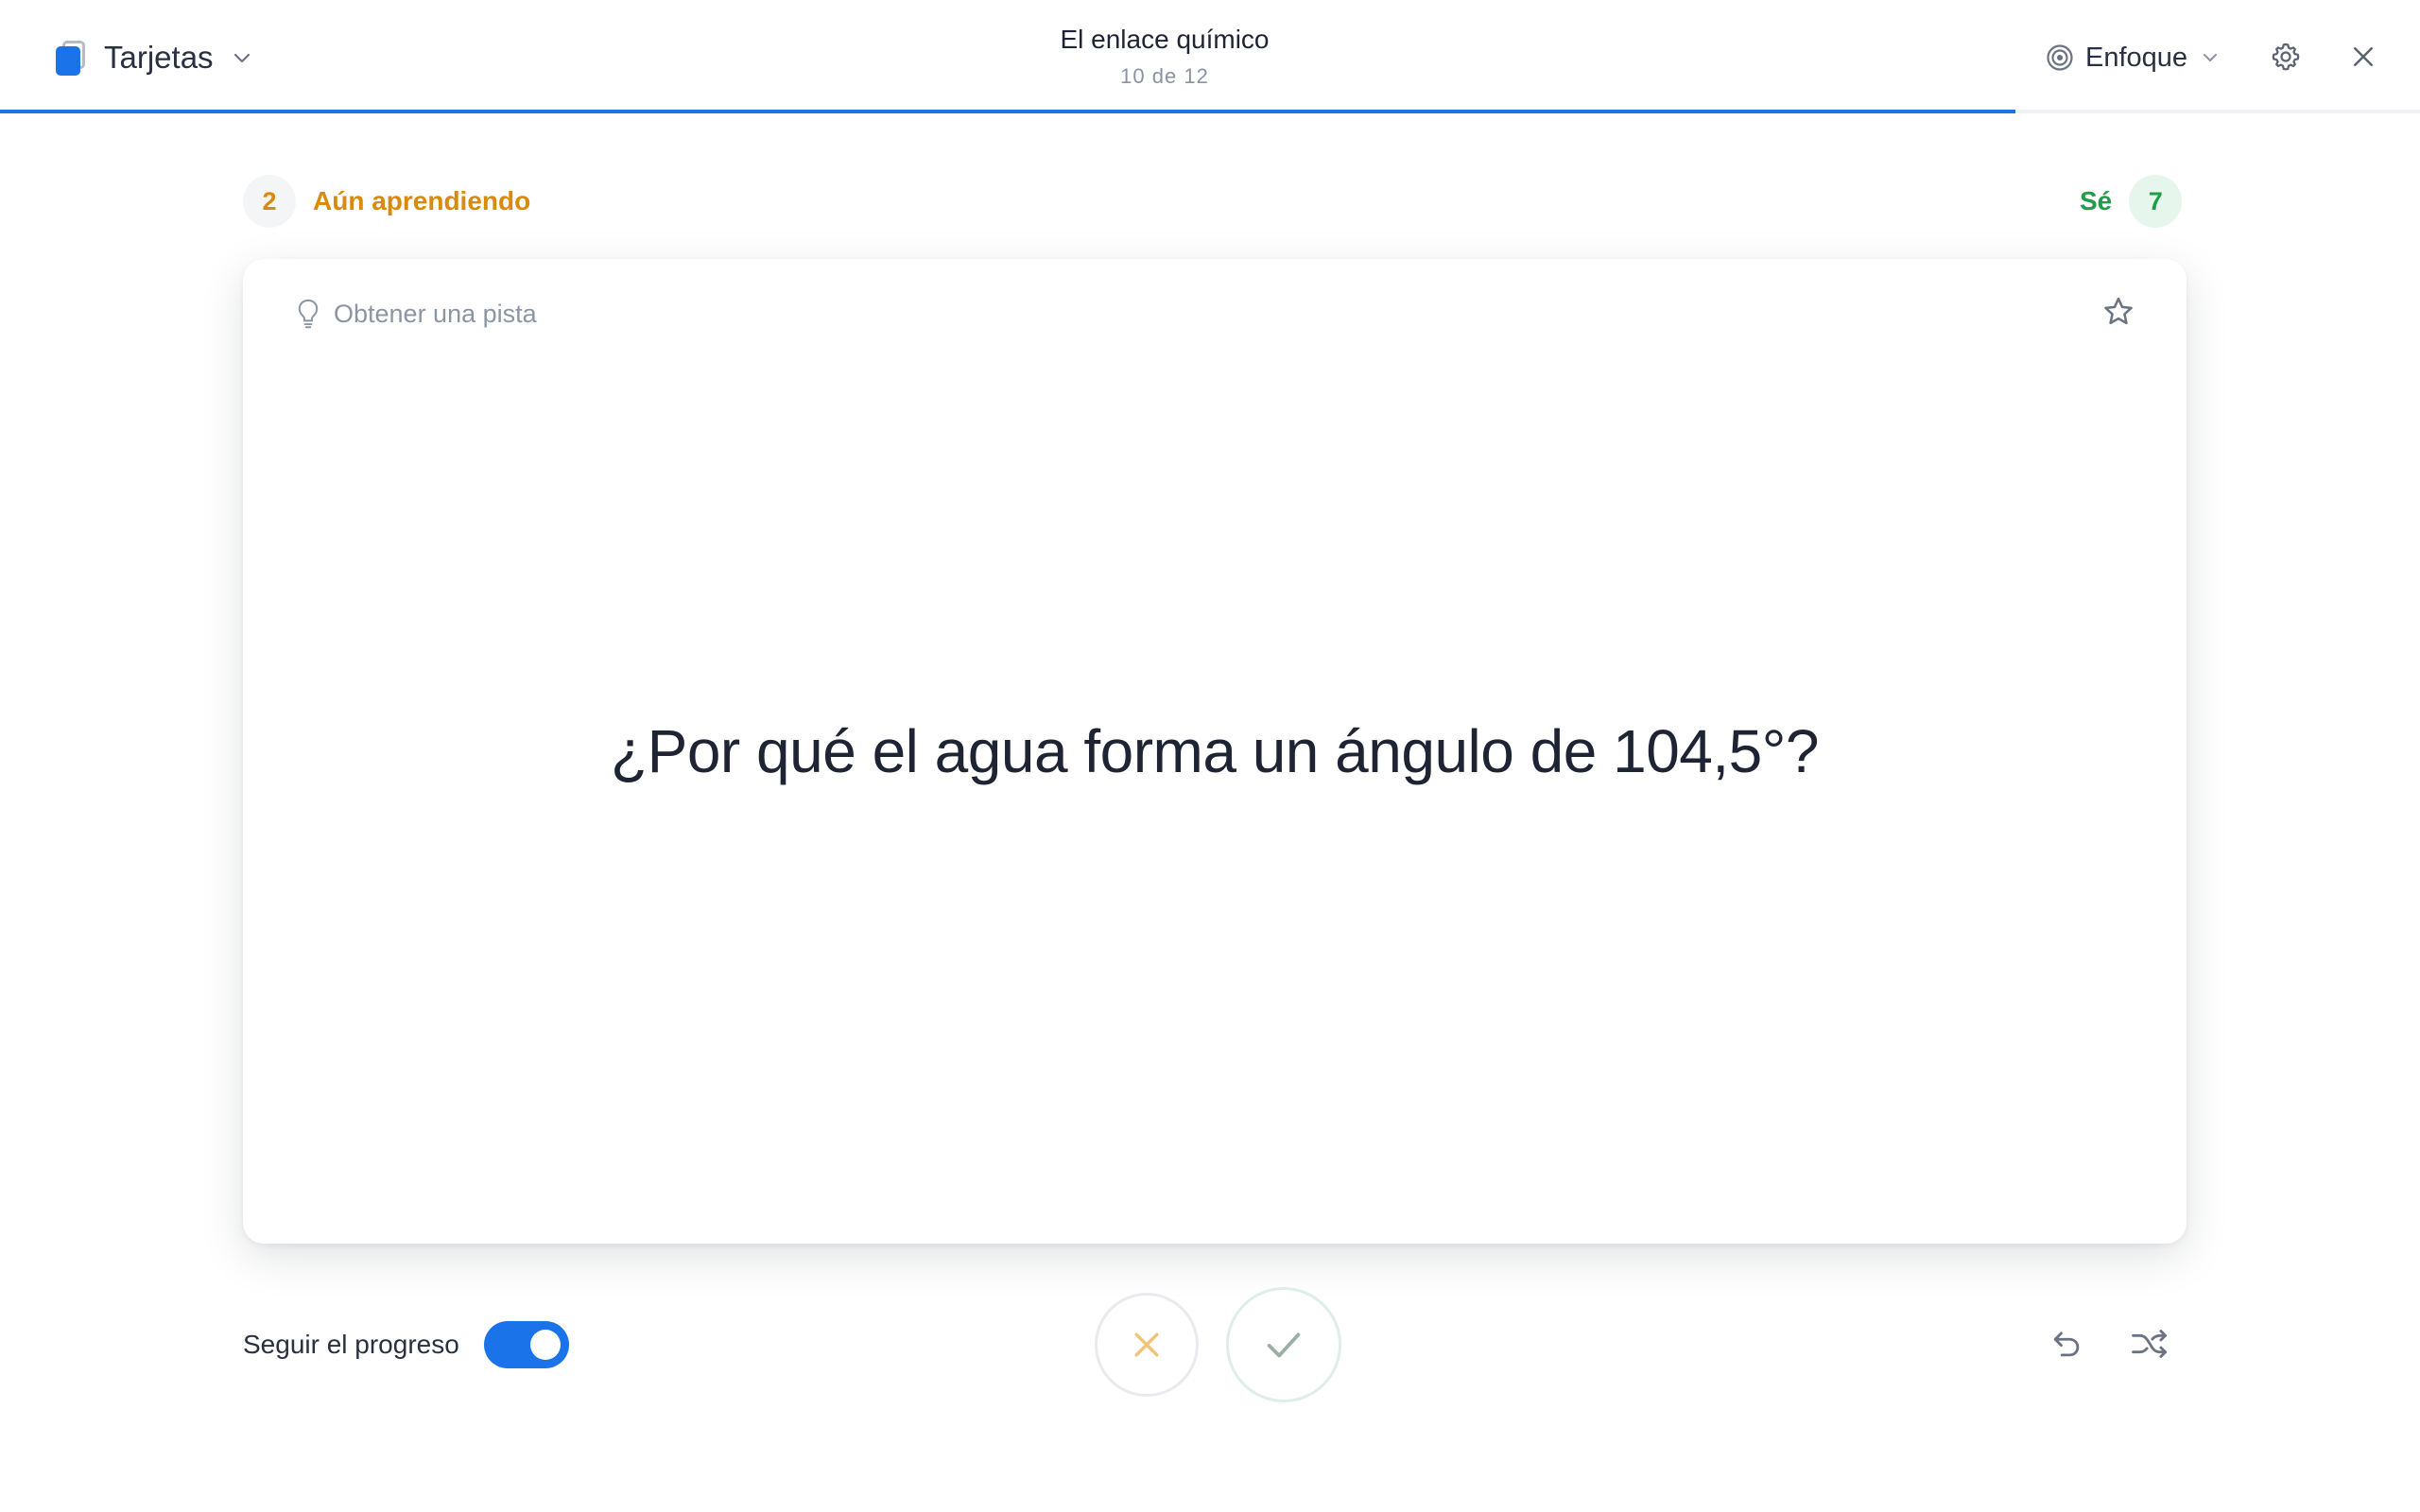  I want to click on known-stat: Sé 7, so click(2131, 201).